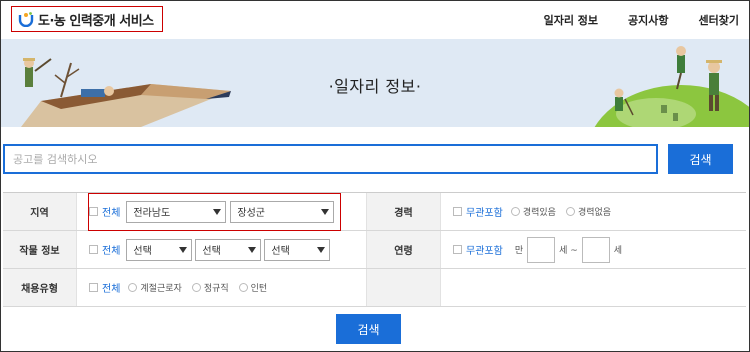 This screenshot has height=352, width=750. I want to click on search-row: 검색, so click(368, 159).